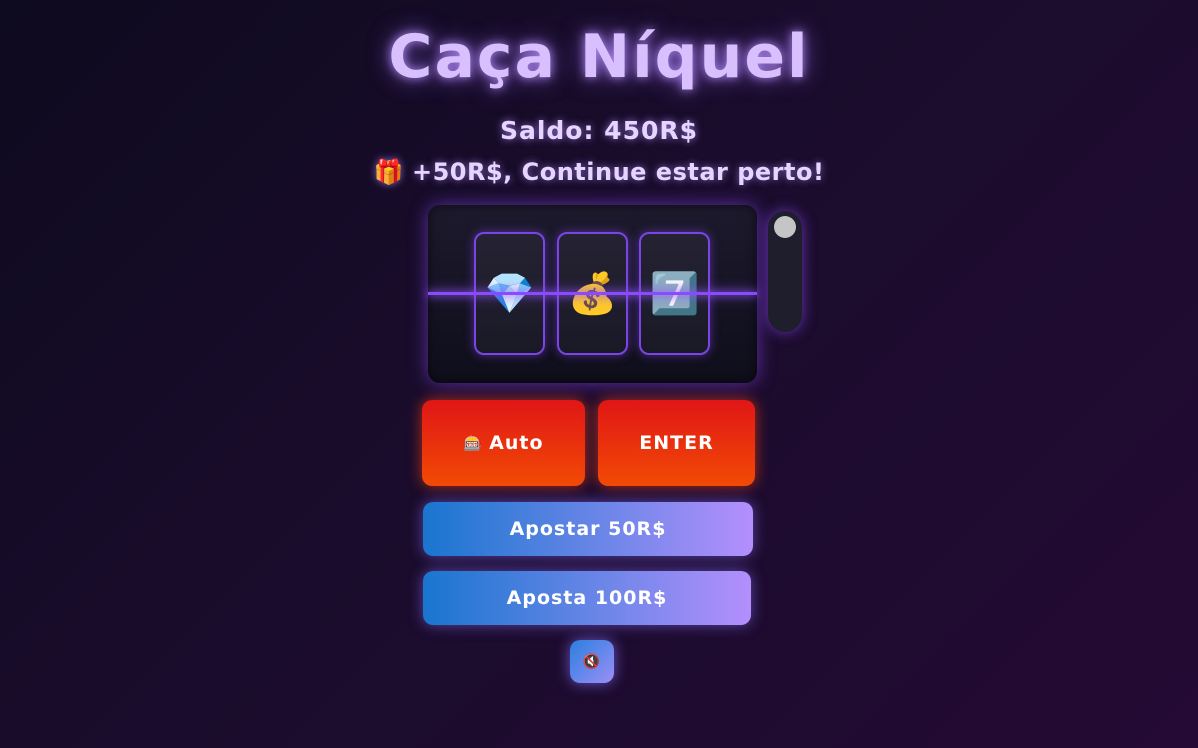  What do you see at coordinates (388, 172) in the screenshot?
I see `gift-icon: 🎁` at bounding box center [388, 172].